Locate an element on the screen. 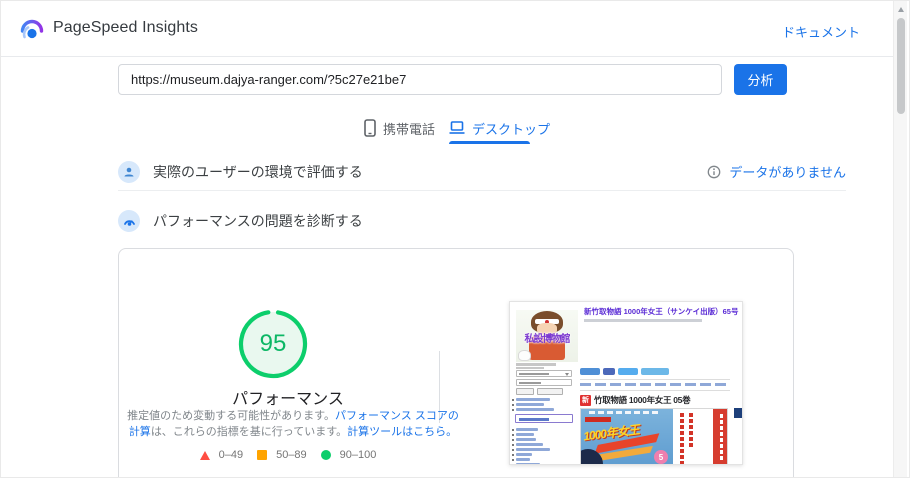 This screenshot has height=478, width=910. red-triangle-icon is located at coordinates (204, 455).